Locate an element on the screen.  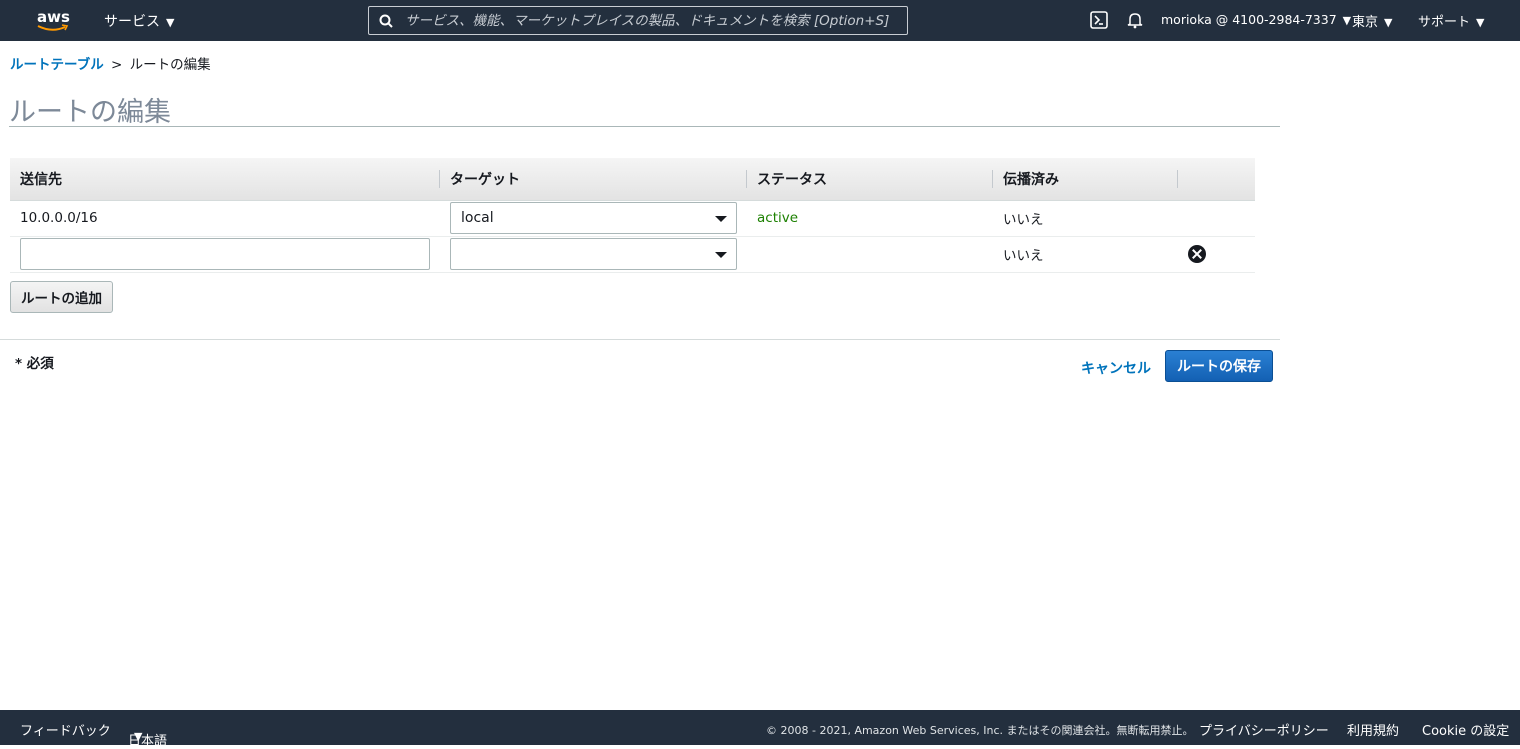
feedback-link: フィードバック is located at coordinates (65, 729).